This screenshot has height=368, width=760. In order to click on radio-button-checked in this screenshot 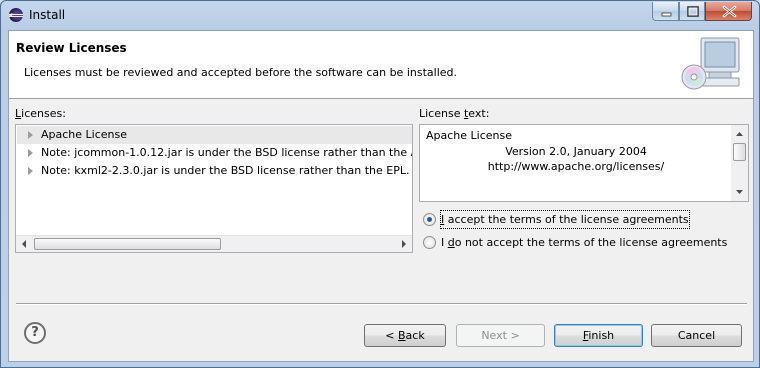, I will do `click(429, 219)`.